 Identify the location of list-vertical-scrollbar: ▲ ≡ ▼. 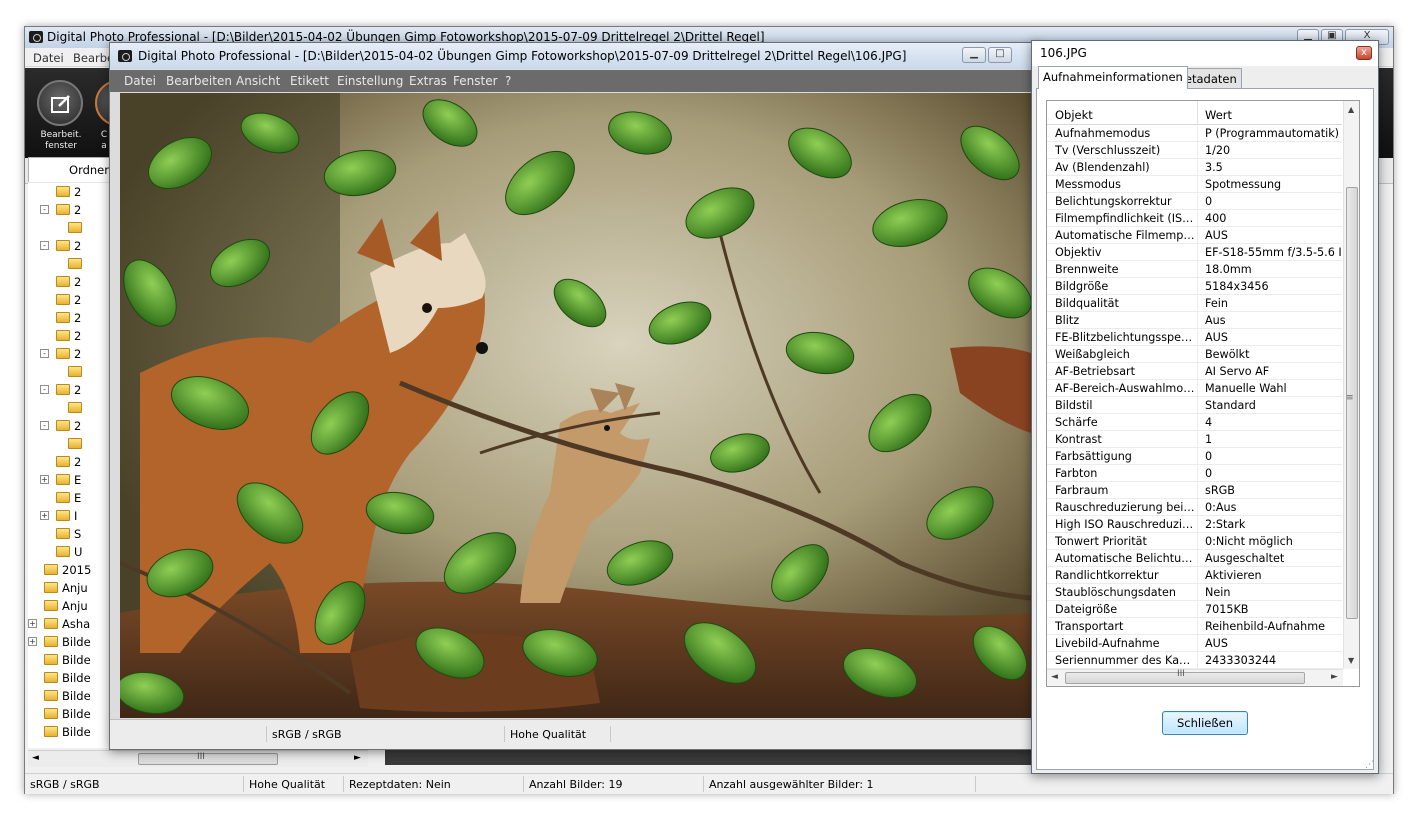
(1351, 385).